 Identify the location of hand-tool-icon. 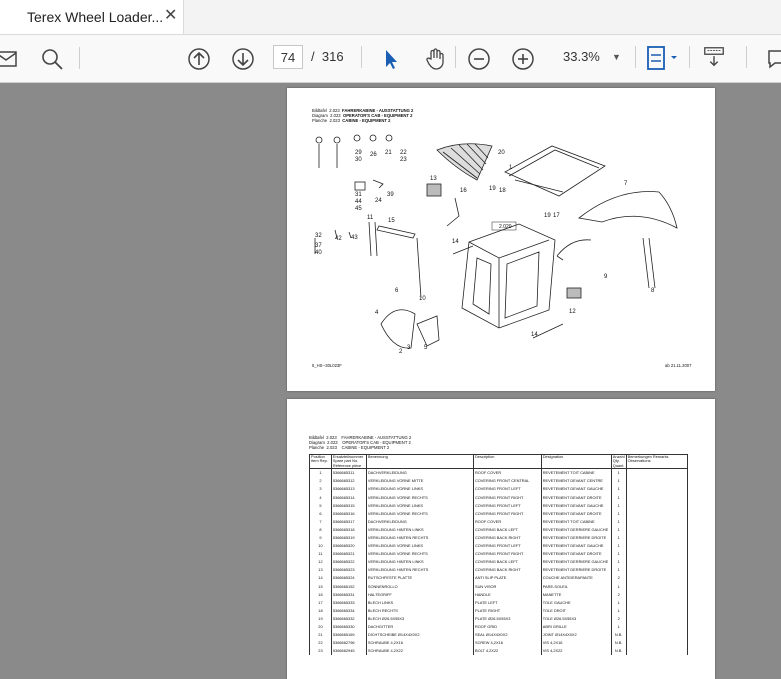
(435, 59).